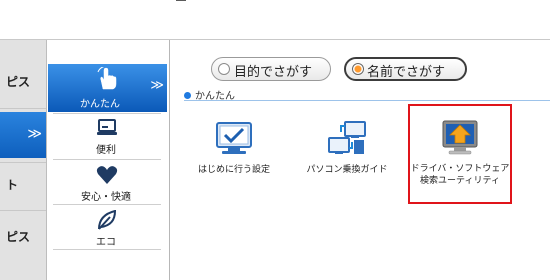  What do you see at coordinates (234, 138) in the screenshot?
I see `checkmark-display-icon` at bounding box center [234, 138].